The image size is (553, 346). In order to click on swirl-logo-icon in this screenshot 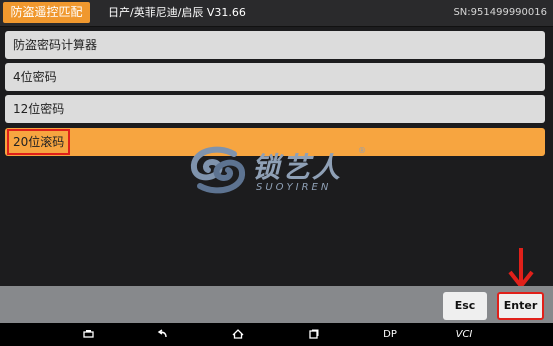, I will do `click(218, 170)`.